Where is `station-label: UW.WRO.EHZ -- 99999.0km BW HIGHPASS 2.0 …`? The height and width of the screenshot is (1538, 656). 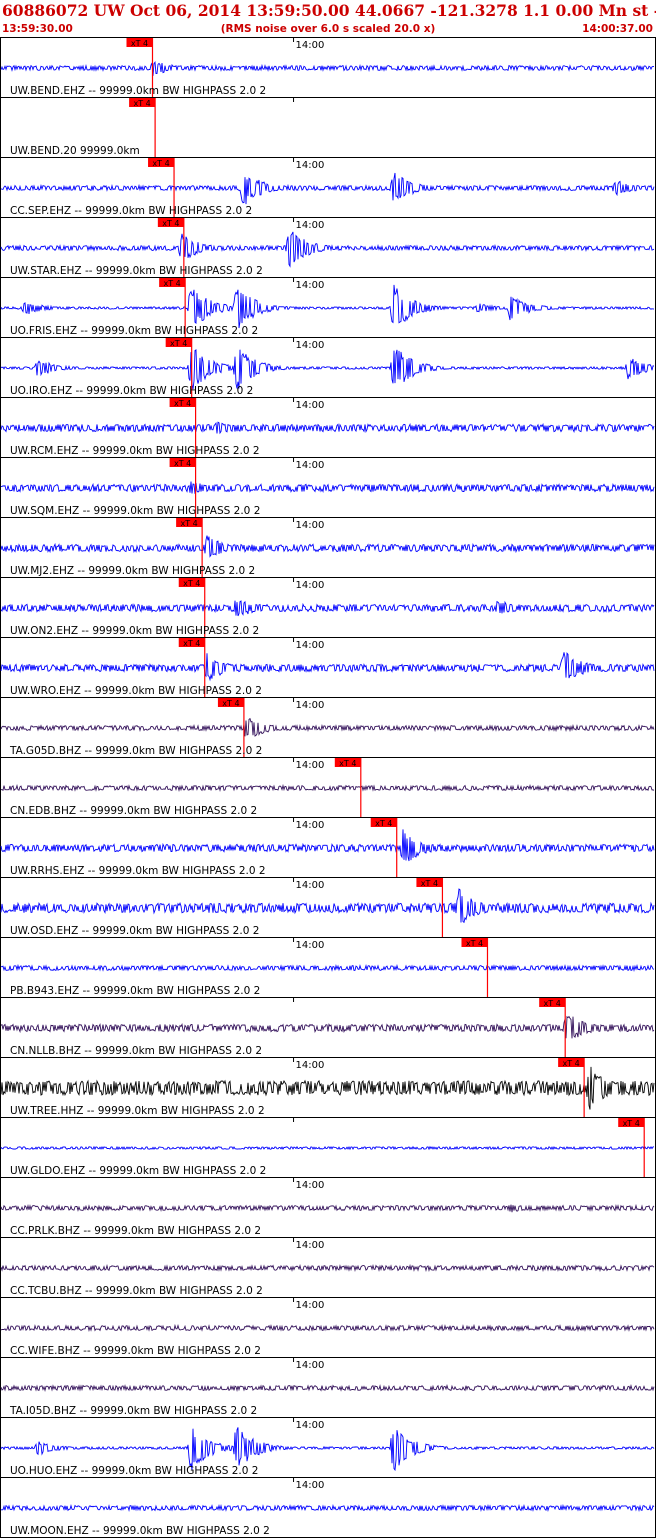
station-label: UW.WRO.EHZ -- 99999.0km BW HIGHPASS 2.0 … is located at coordinates (136, 691).